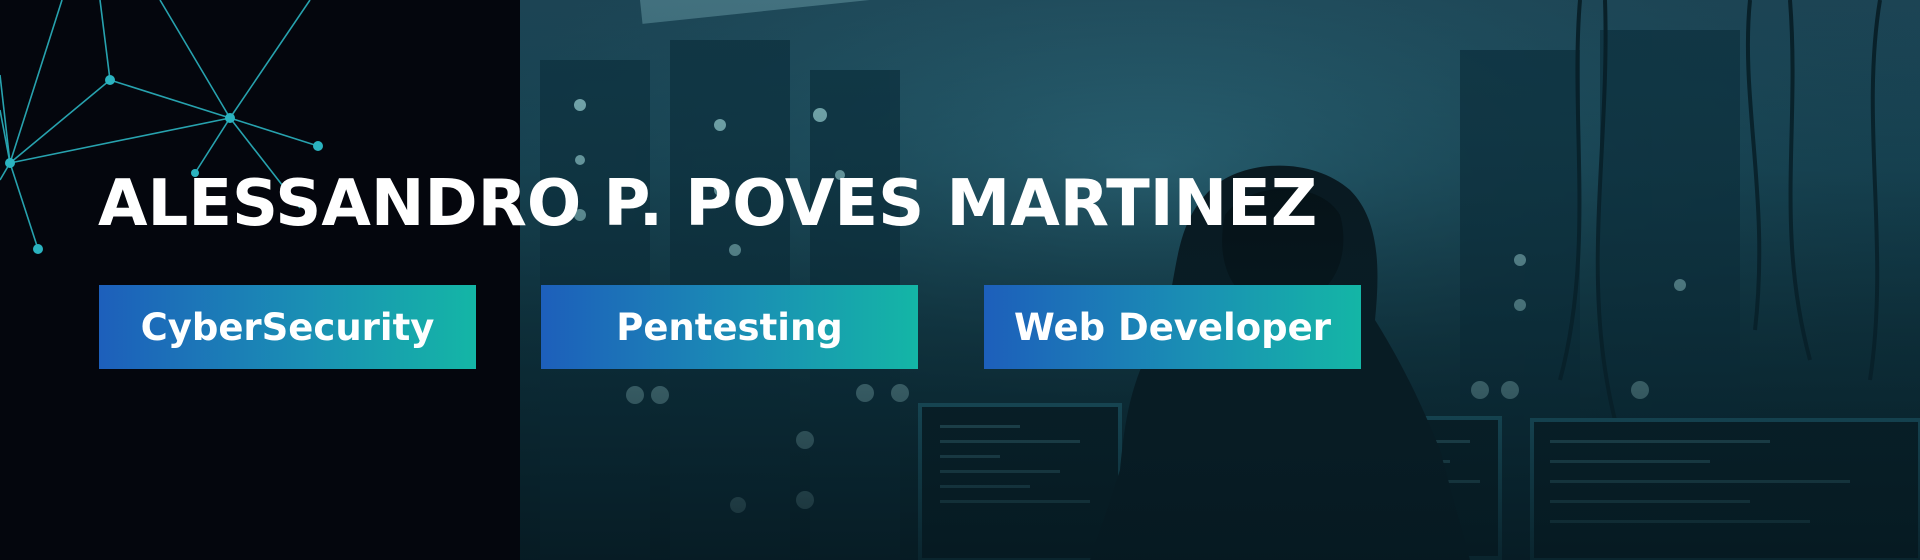  Describe the element at coordinates (729, 327) in the screenshot. I see `tag-pentesting: Pentesting` at that location.